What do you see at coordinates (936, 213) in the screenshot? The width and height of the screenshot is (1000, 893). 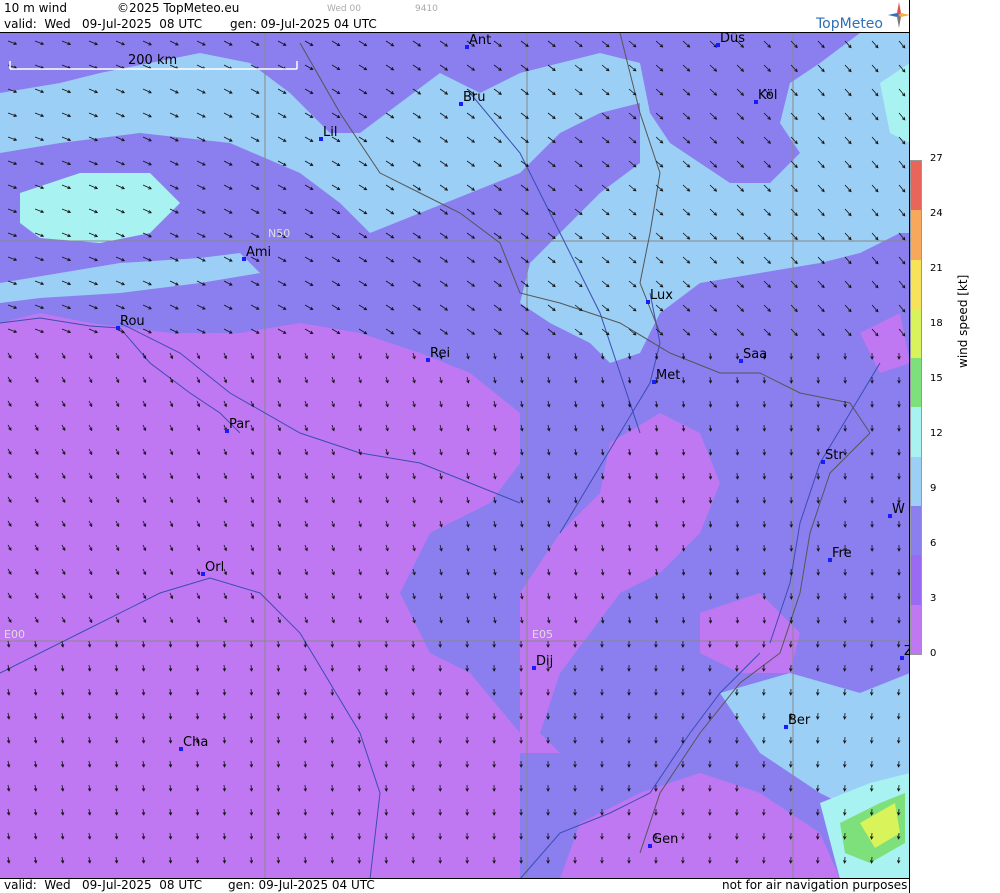 I see `legend-tick-label: 24` at bounding box center [936, 213].